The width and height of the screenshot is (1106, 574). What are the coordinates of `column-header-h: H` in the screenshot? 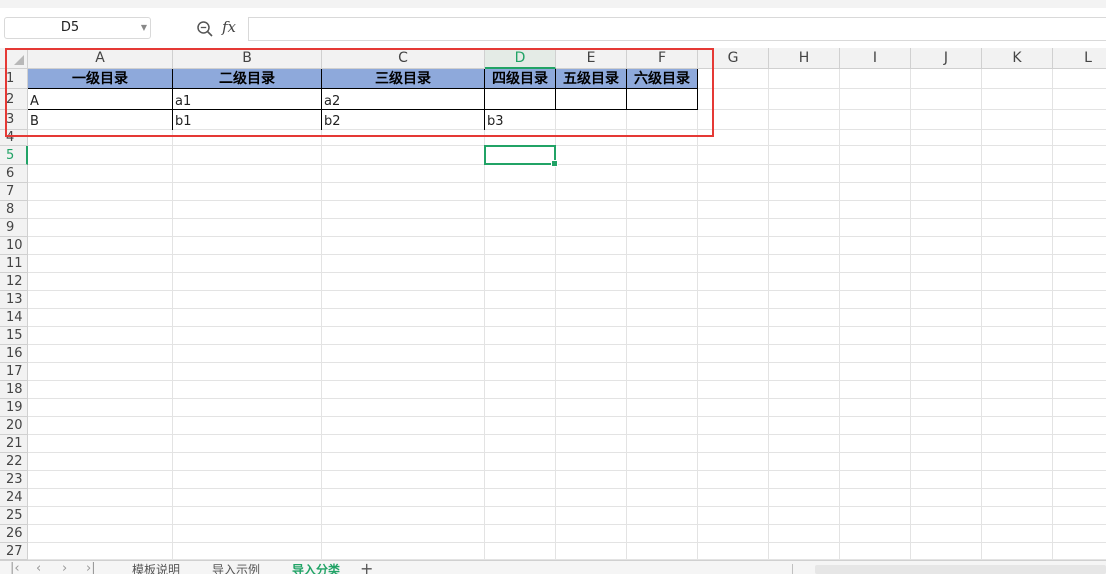 It's located at (804, 58).